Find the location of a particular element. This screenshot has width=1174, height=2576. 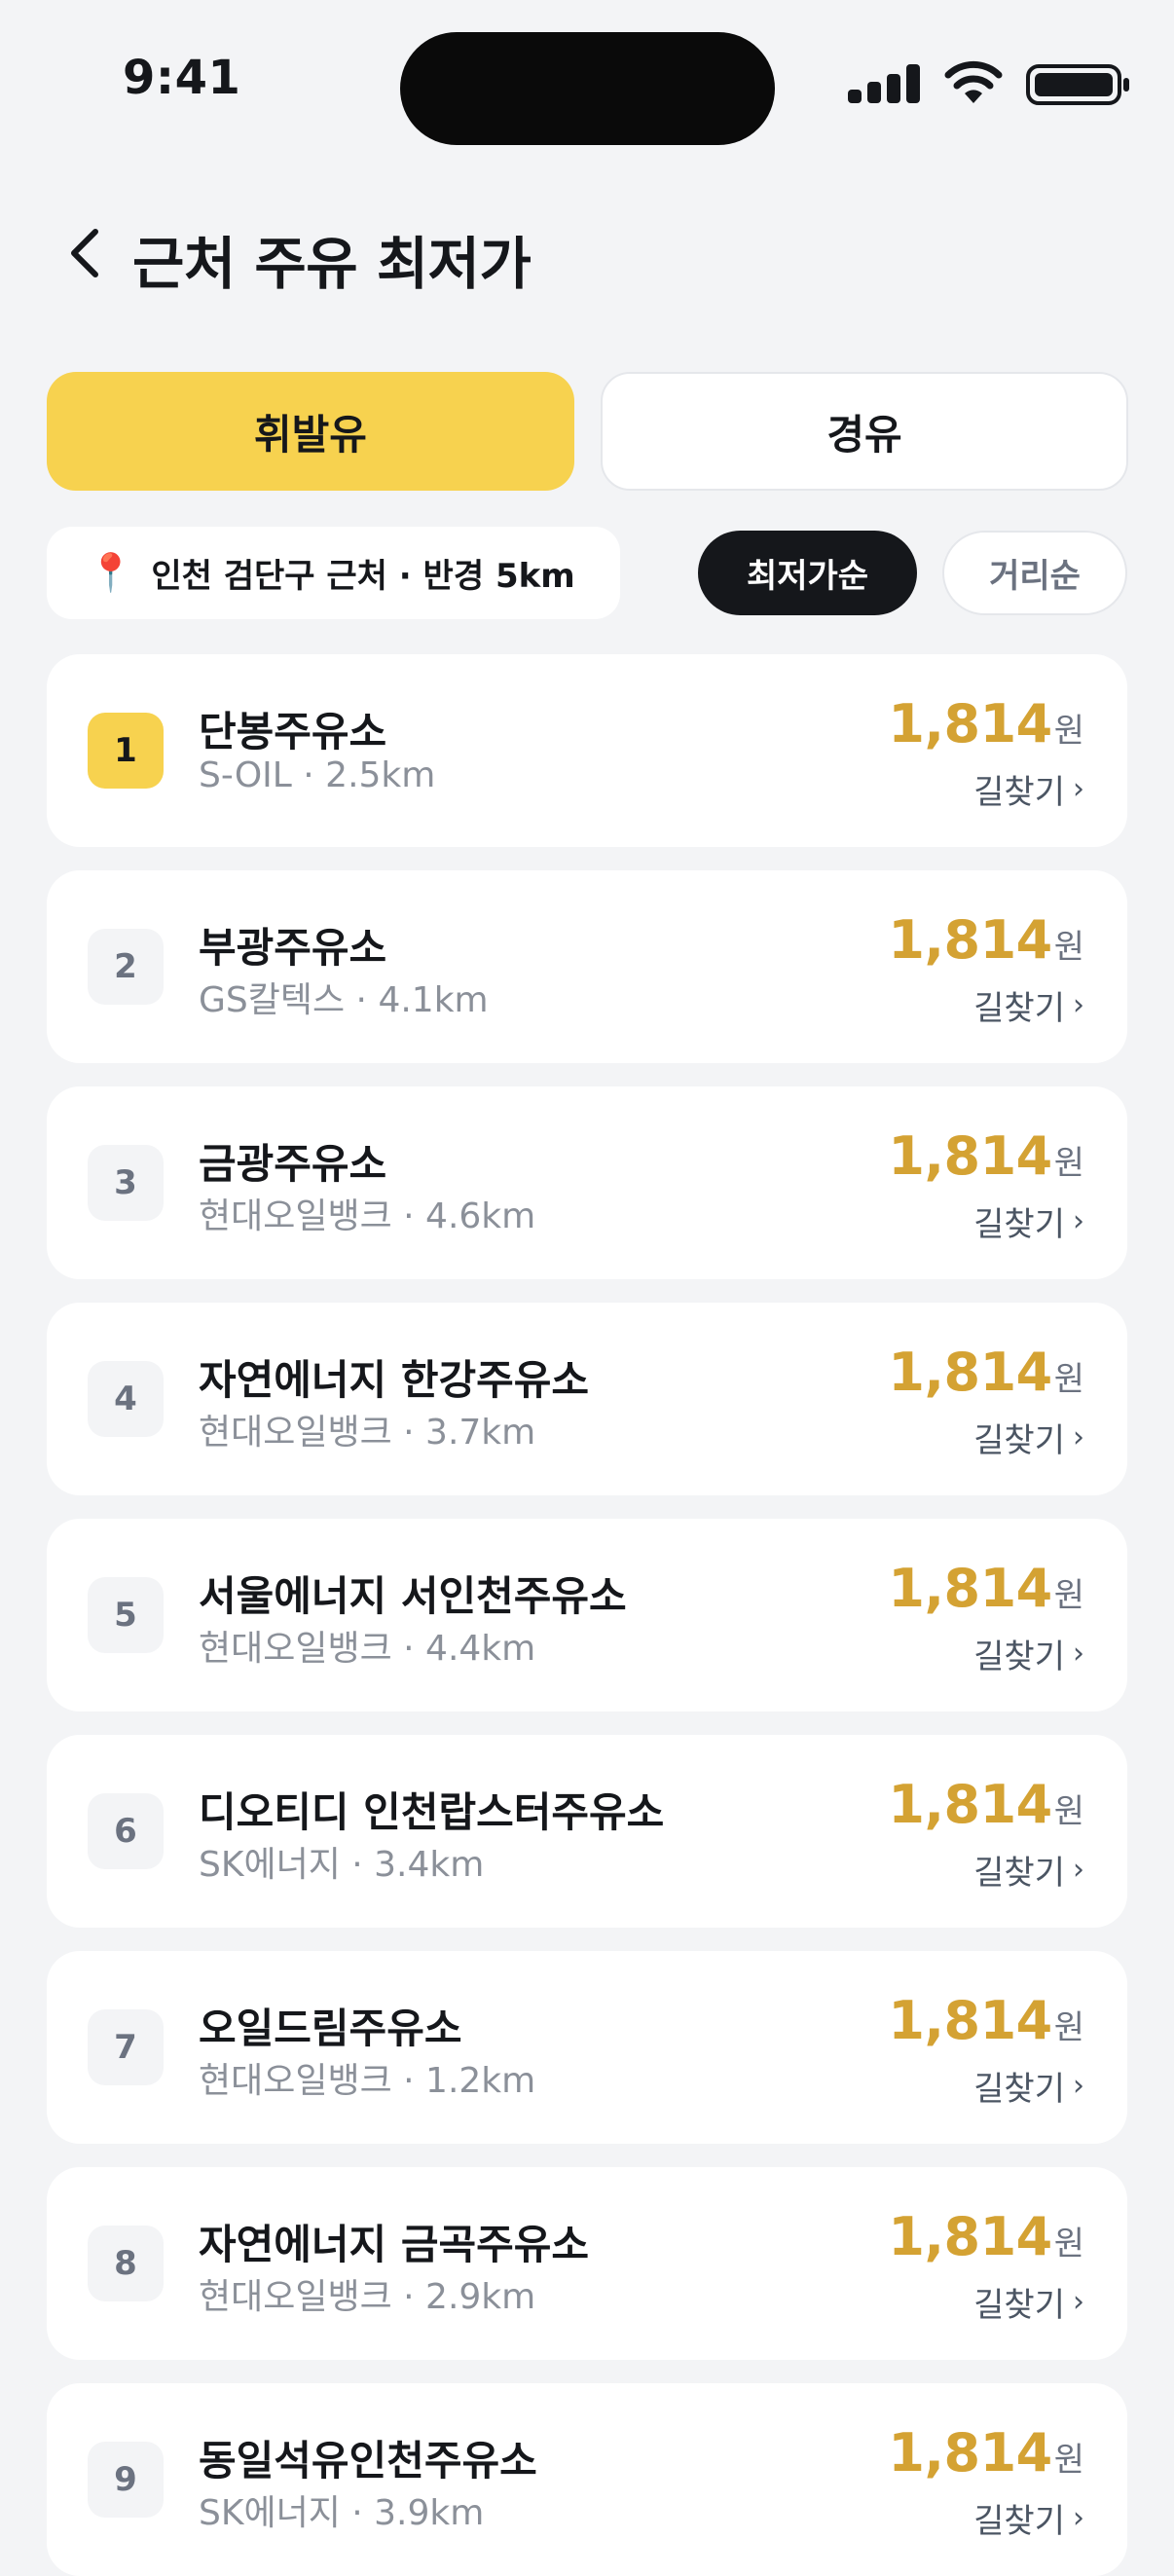

station-name: 서울에너지 서인천주유소 is located at coordinates (413, 1596).